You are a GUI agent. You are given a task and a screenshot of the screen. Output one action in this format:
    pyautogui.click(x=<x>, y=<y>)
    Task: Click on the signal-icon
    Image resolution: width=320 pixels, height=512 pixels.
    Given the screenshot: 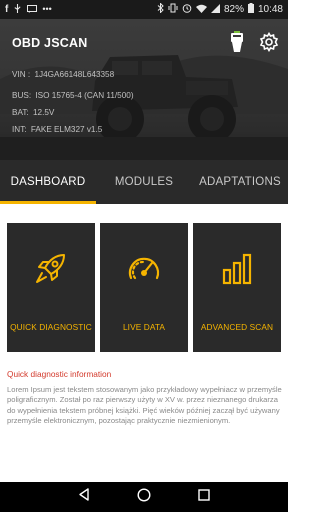 What is the action you would take?
    pyautogui.click(x=215, y=9)
    